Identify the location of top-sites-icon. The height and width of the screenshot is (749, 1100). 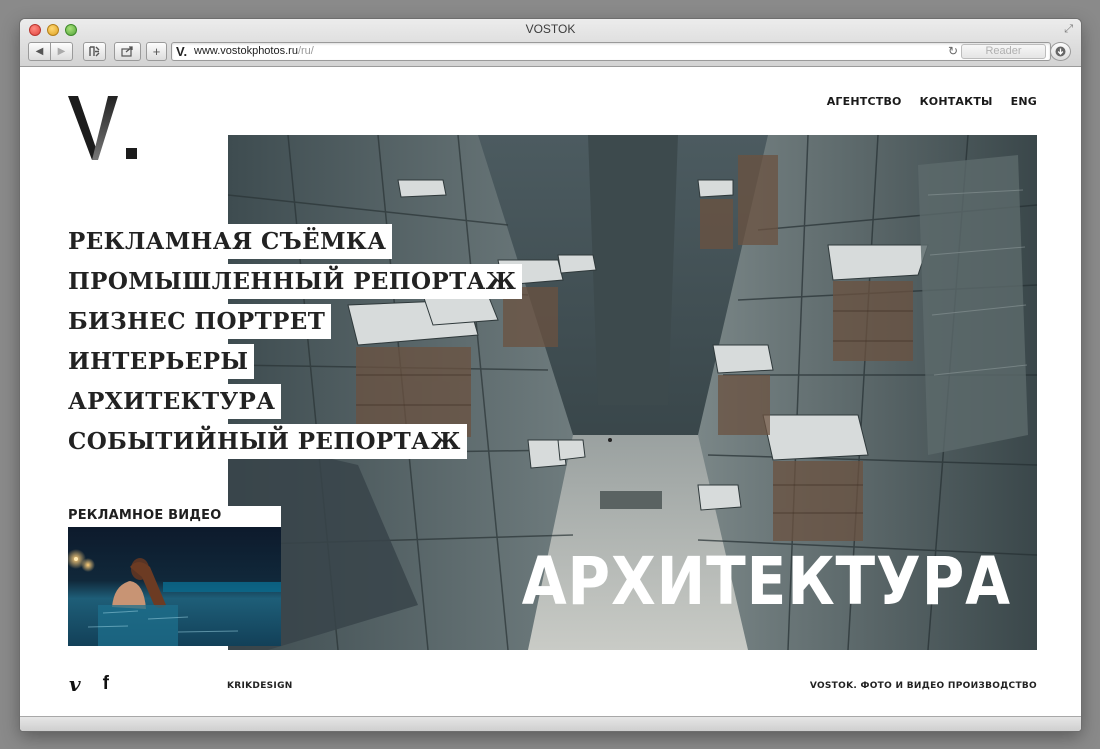
(94, 51).